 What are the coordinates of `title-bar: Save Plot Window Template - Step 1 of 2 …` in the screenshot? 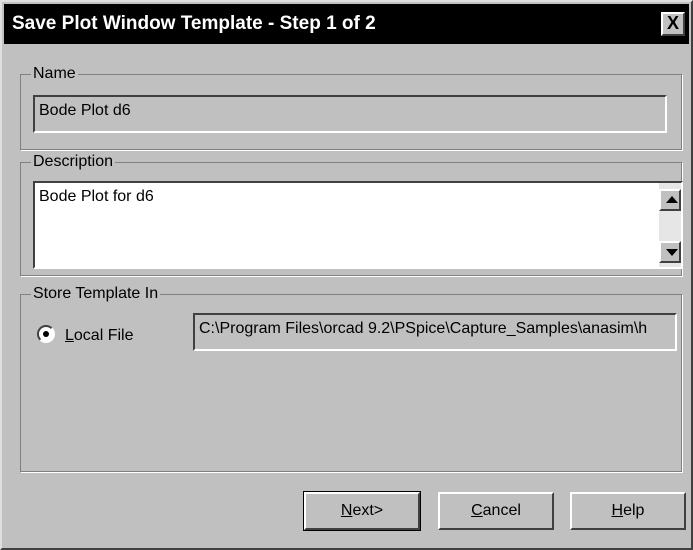 It's located at (346, 24).